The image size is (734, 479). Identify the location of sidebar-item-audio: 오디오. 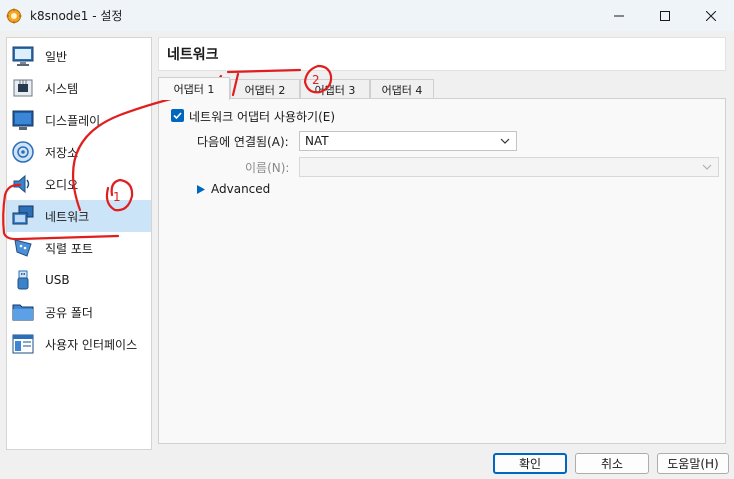
(79, 184).